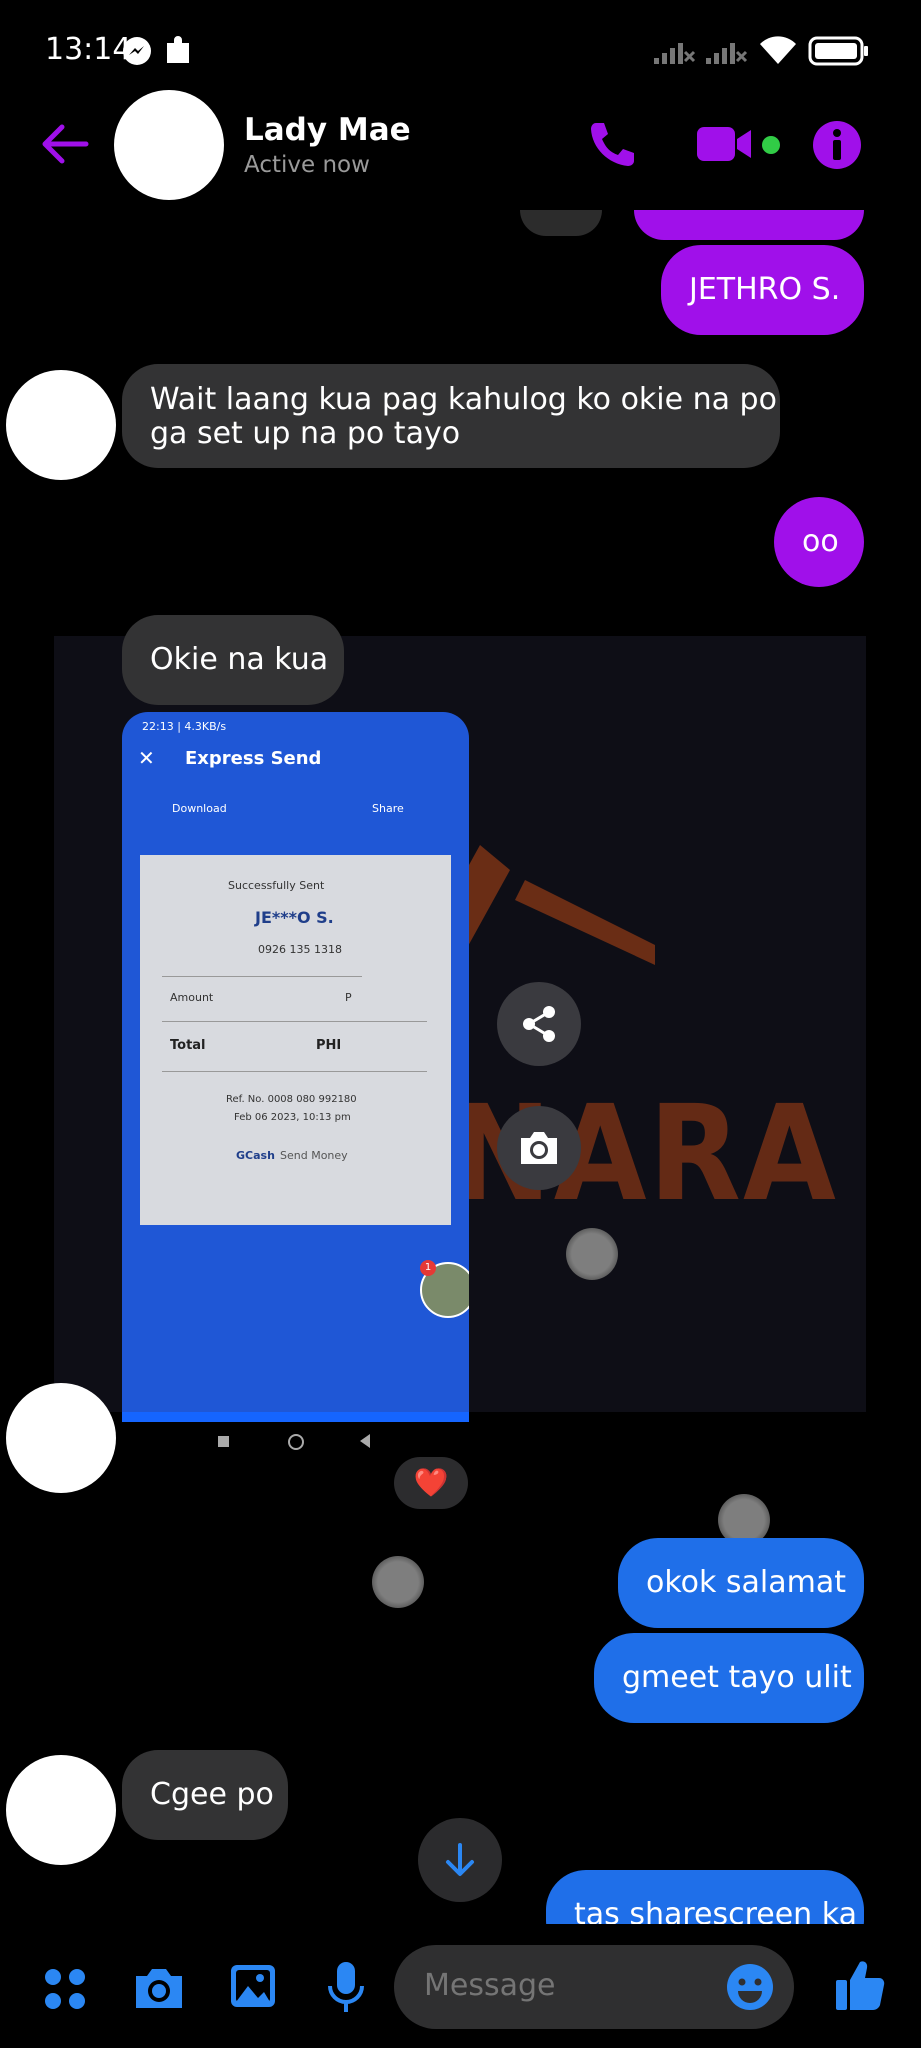 The width and height of the screenshot is (921, 2048). I want to click on recent-apps-icon, so click(223, 1441).